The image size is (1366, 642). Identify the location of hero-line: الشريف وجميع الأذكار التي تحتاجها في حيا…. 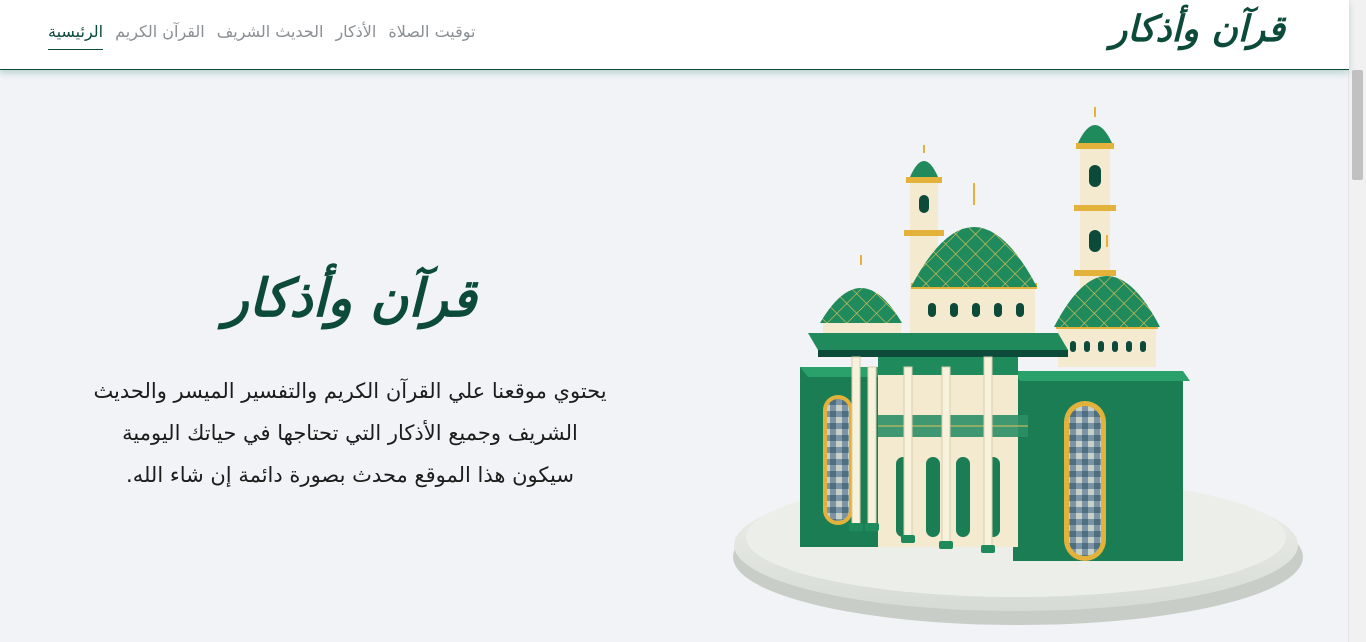
(350, 433).